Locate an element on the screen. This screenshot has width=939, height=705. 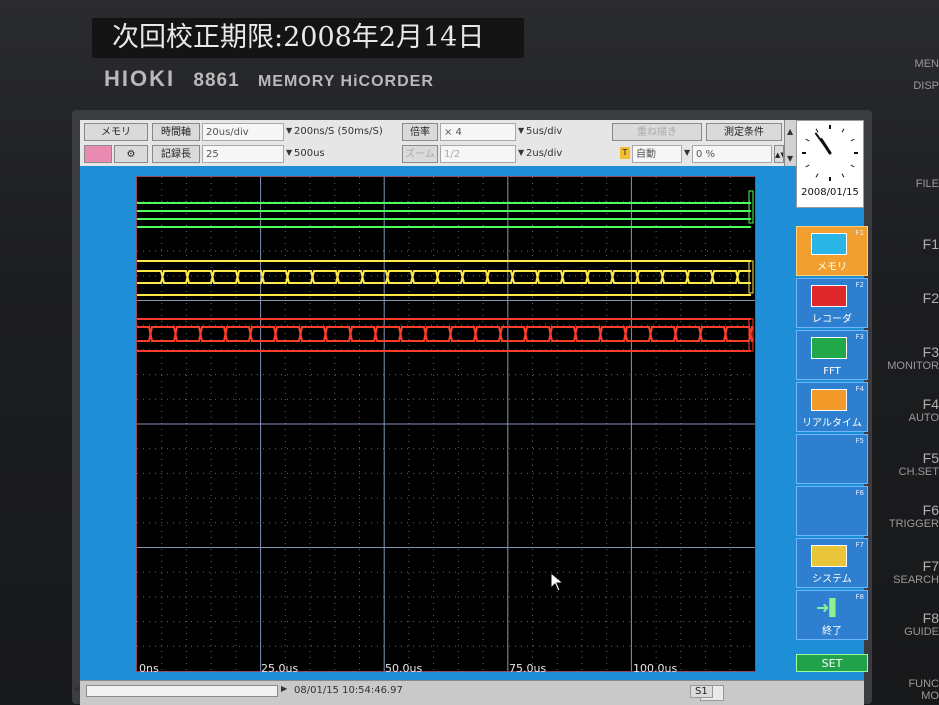
fkey-label: メモリ is located at coordinates (832, 267).